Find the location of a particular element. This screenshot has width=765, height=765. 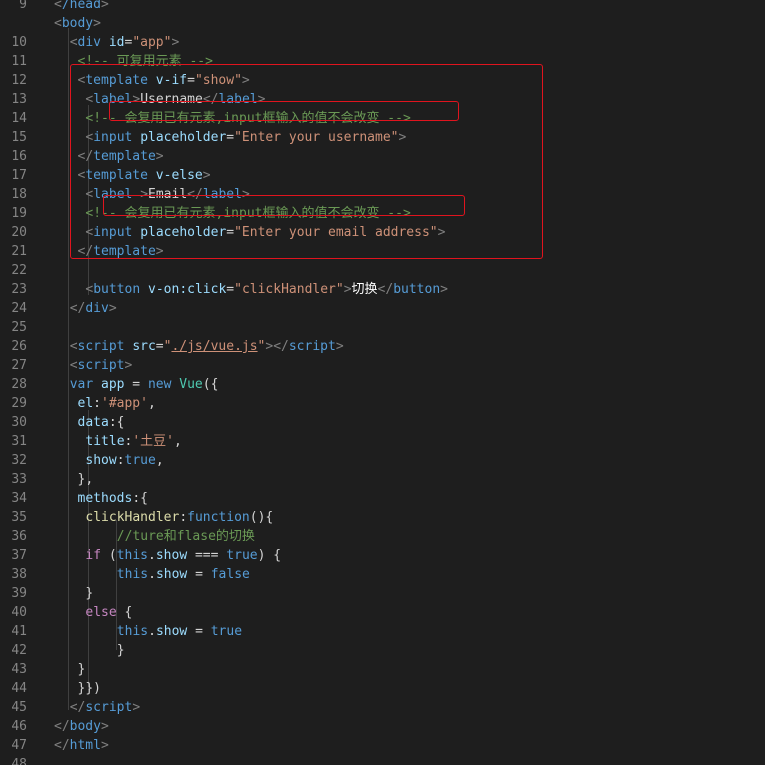

code-token: if is located at coordinates (93, 555).